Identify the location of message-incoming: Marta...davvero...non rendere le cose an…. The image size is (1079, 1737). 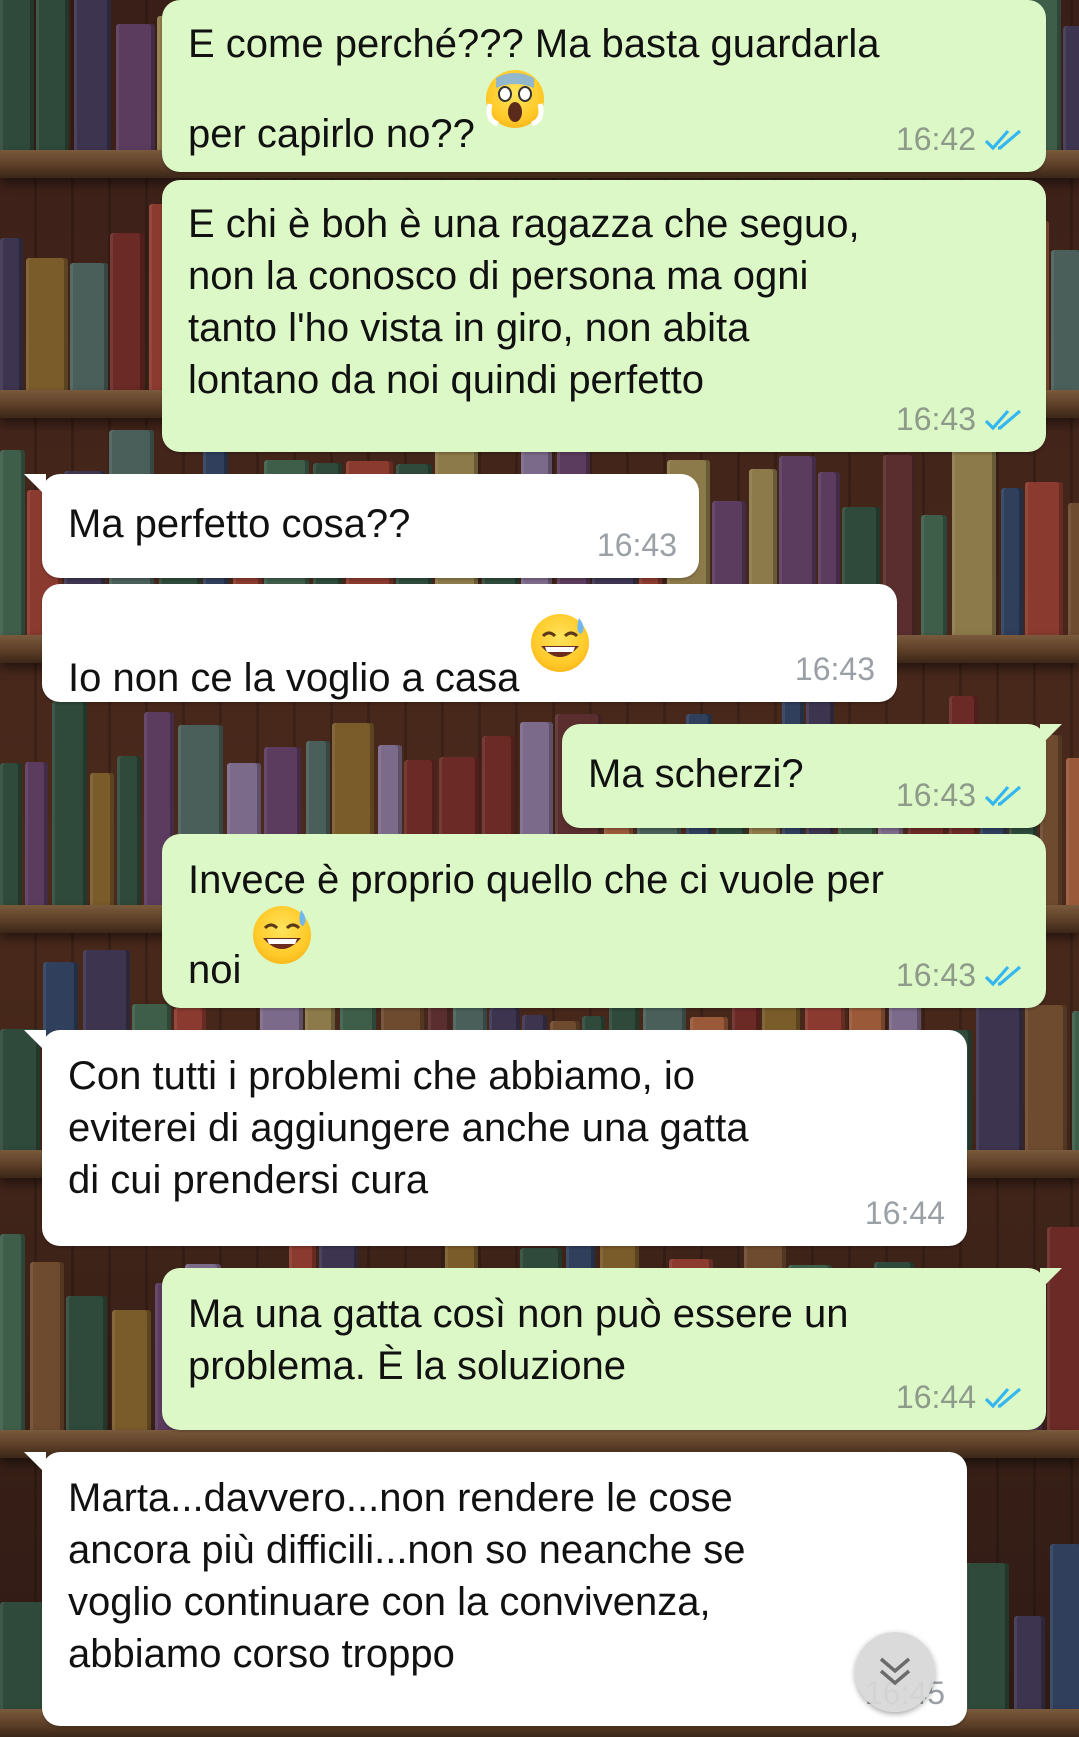
(495, 1589).